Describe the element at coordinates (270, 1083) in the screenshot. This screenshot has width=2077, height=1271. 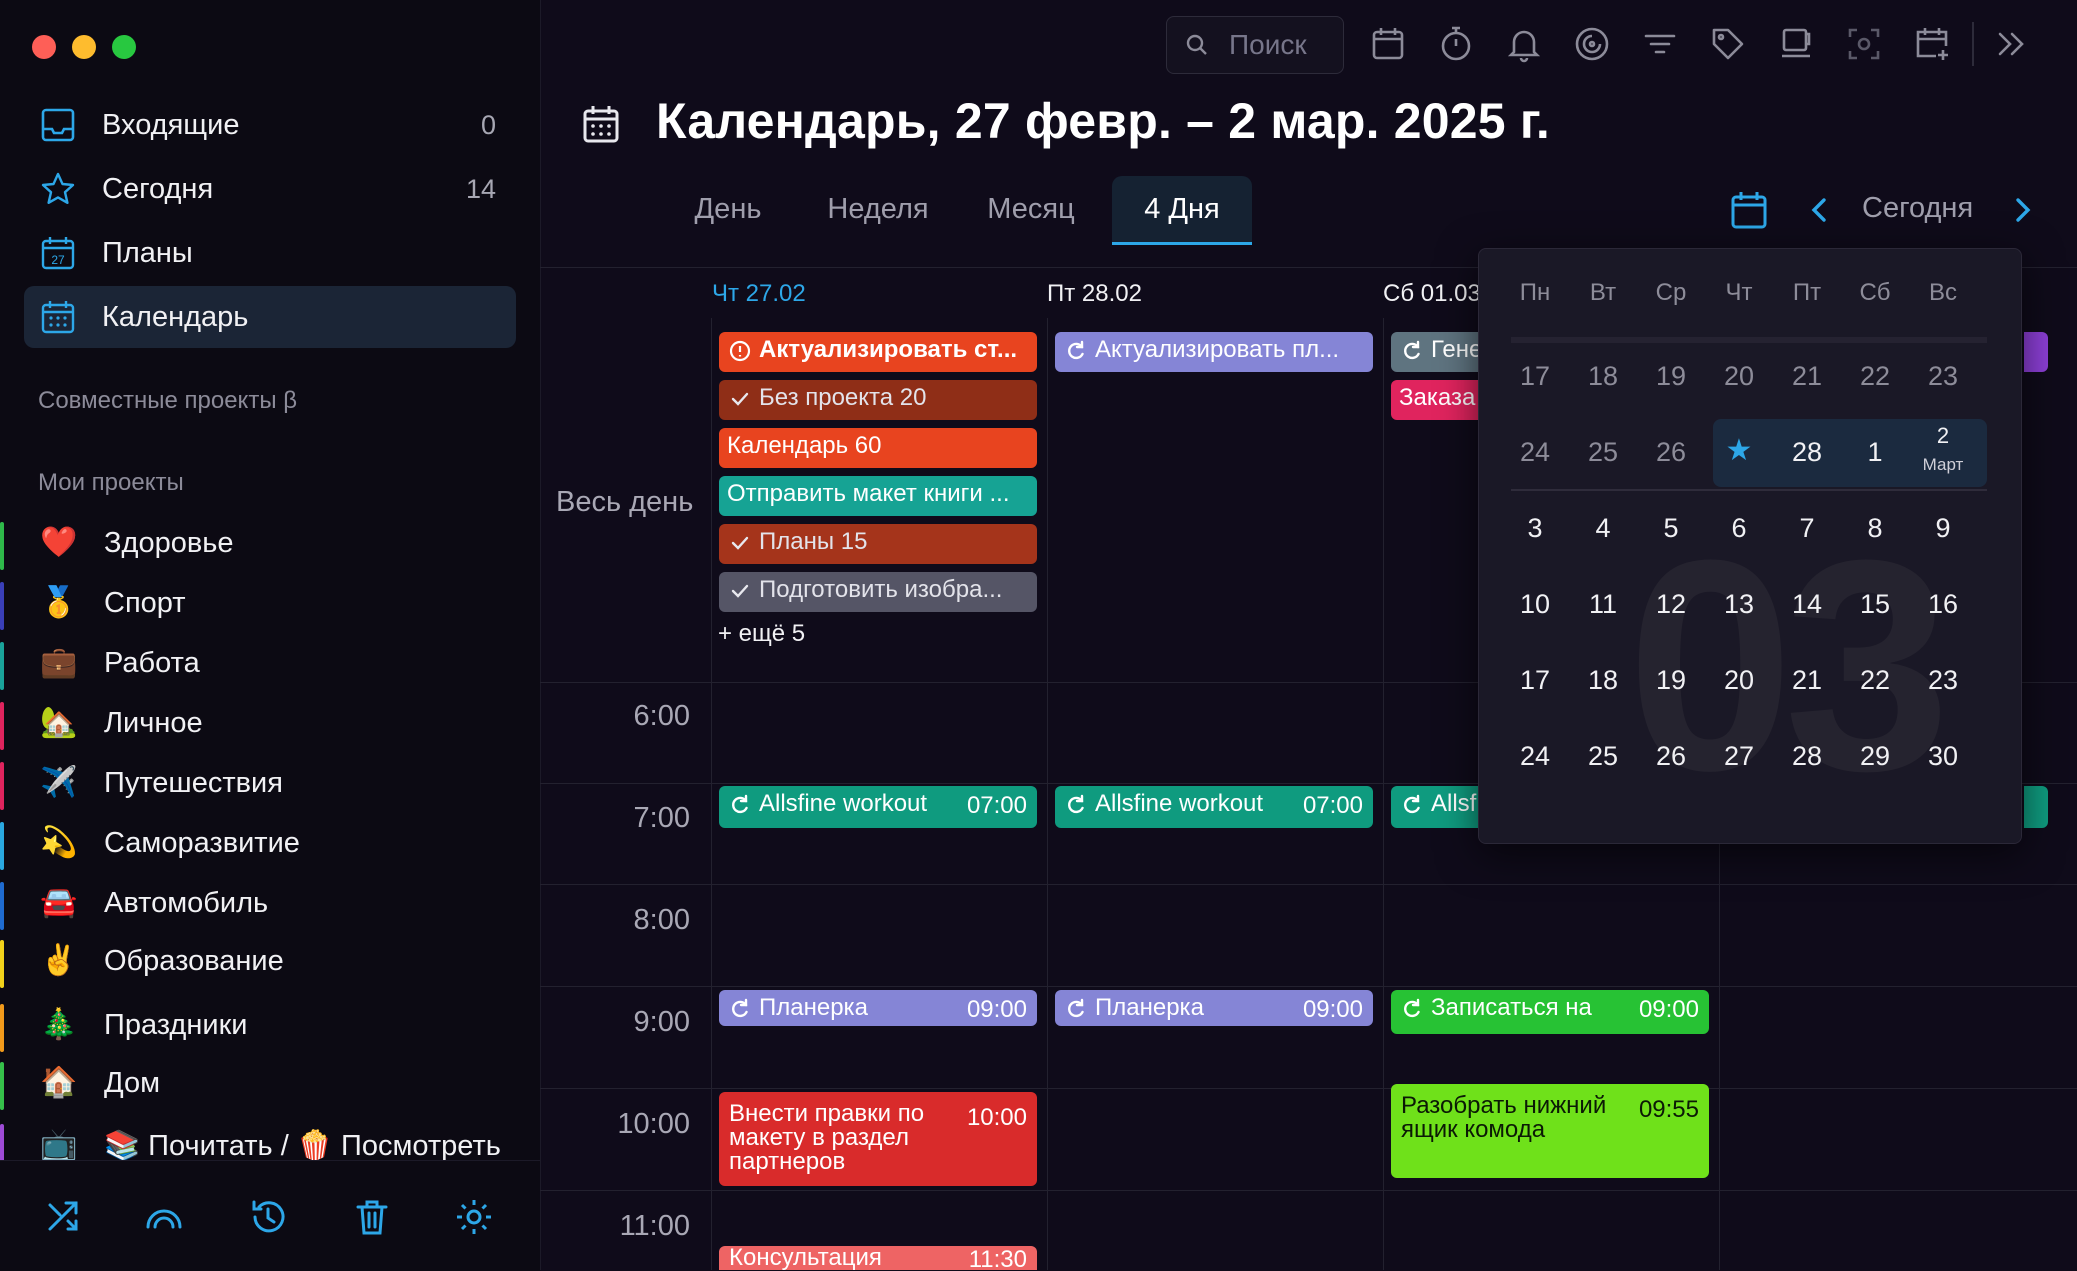
I see `sidebar-project-item: 🏠 Дом` at that location.